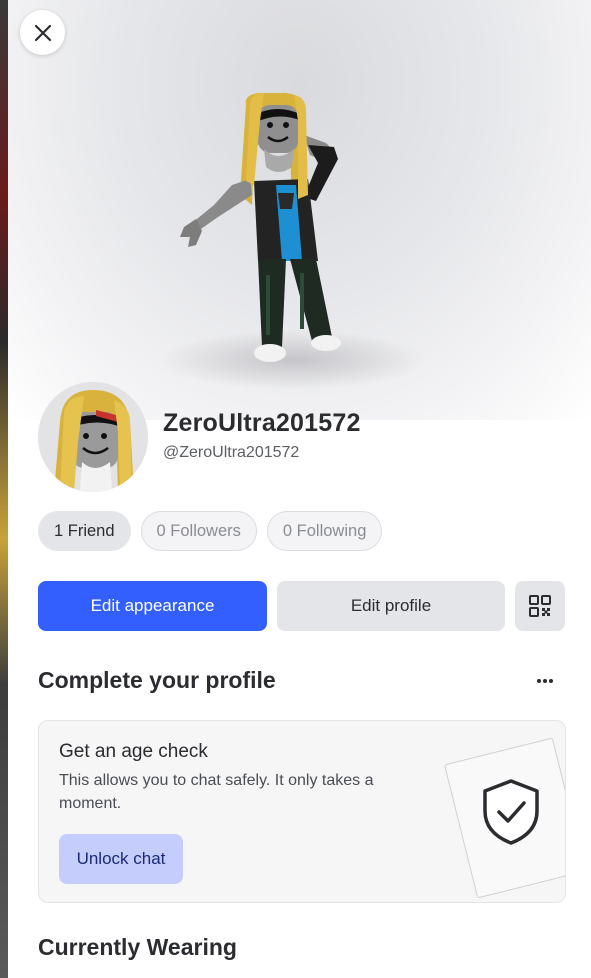 This screenshot has width=591, height=978. I want to click on qr-code-button, so click(540, 606).